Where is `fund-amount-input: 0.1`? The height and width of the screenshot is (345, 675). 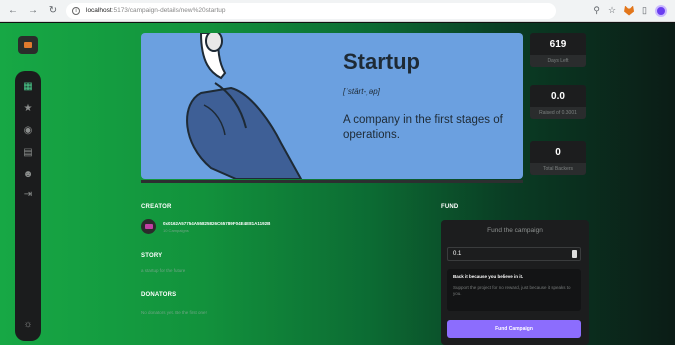
fund-amount-input: 0.1 is located at coordinates (514, 254).